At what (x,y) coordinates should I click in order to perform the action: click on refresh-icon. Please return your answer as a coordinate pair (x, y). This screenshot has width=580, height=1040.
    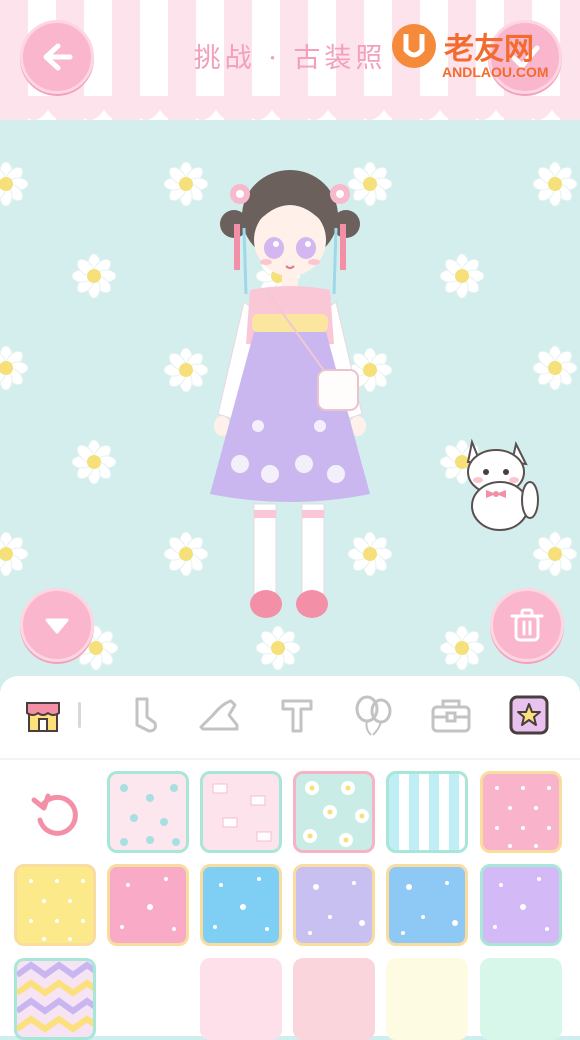
    Looking at the image, I should click on (54, 814).